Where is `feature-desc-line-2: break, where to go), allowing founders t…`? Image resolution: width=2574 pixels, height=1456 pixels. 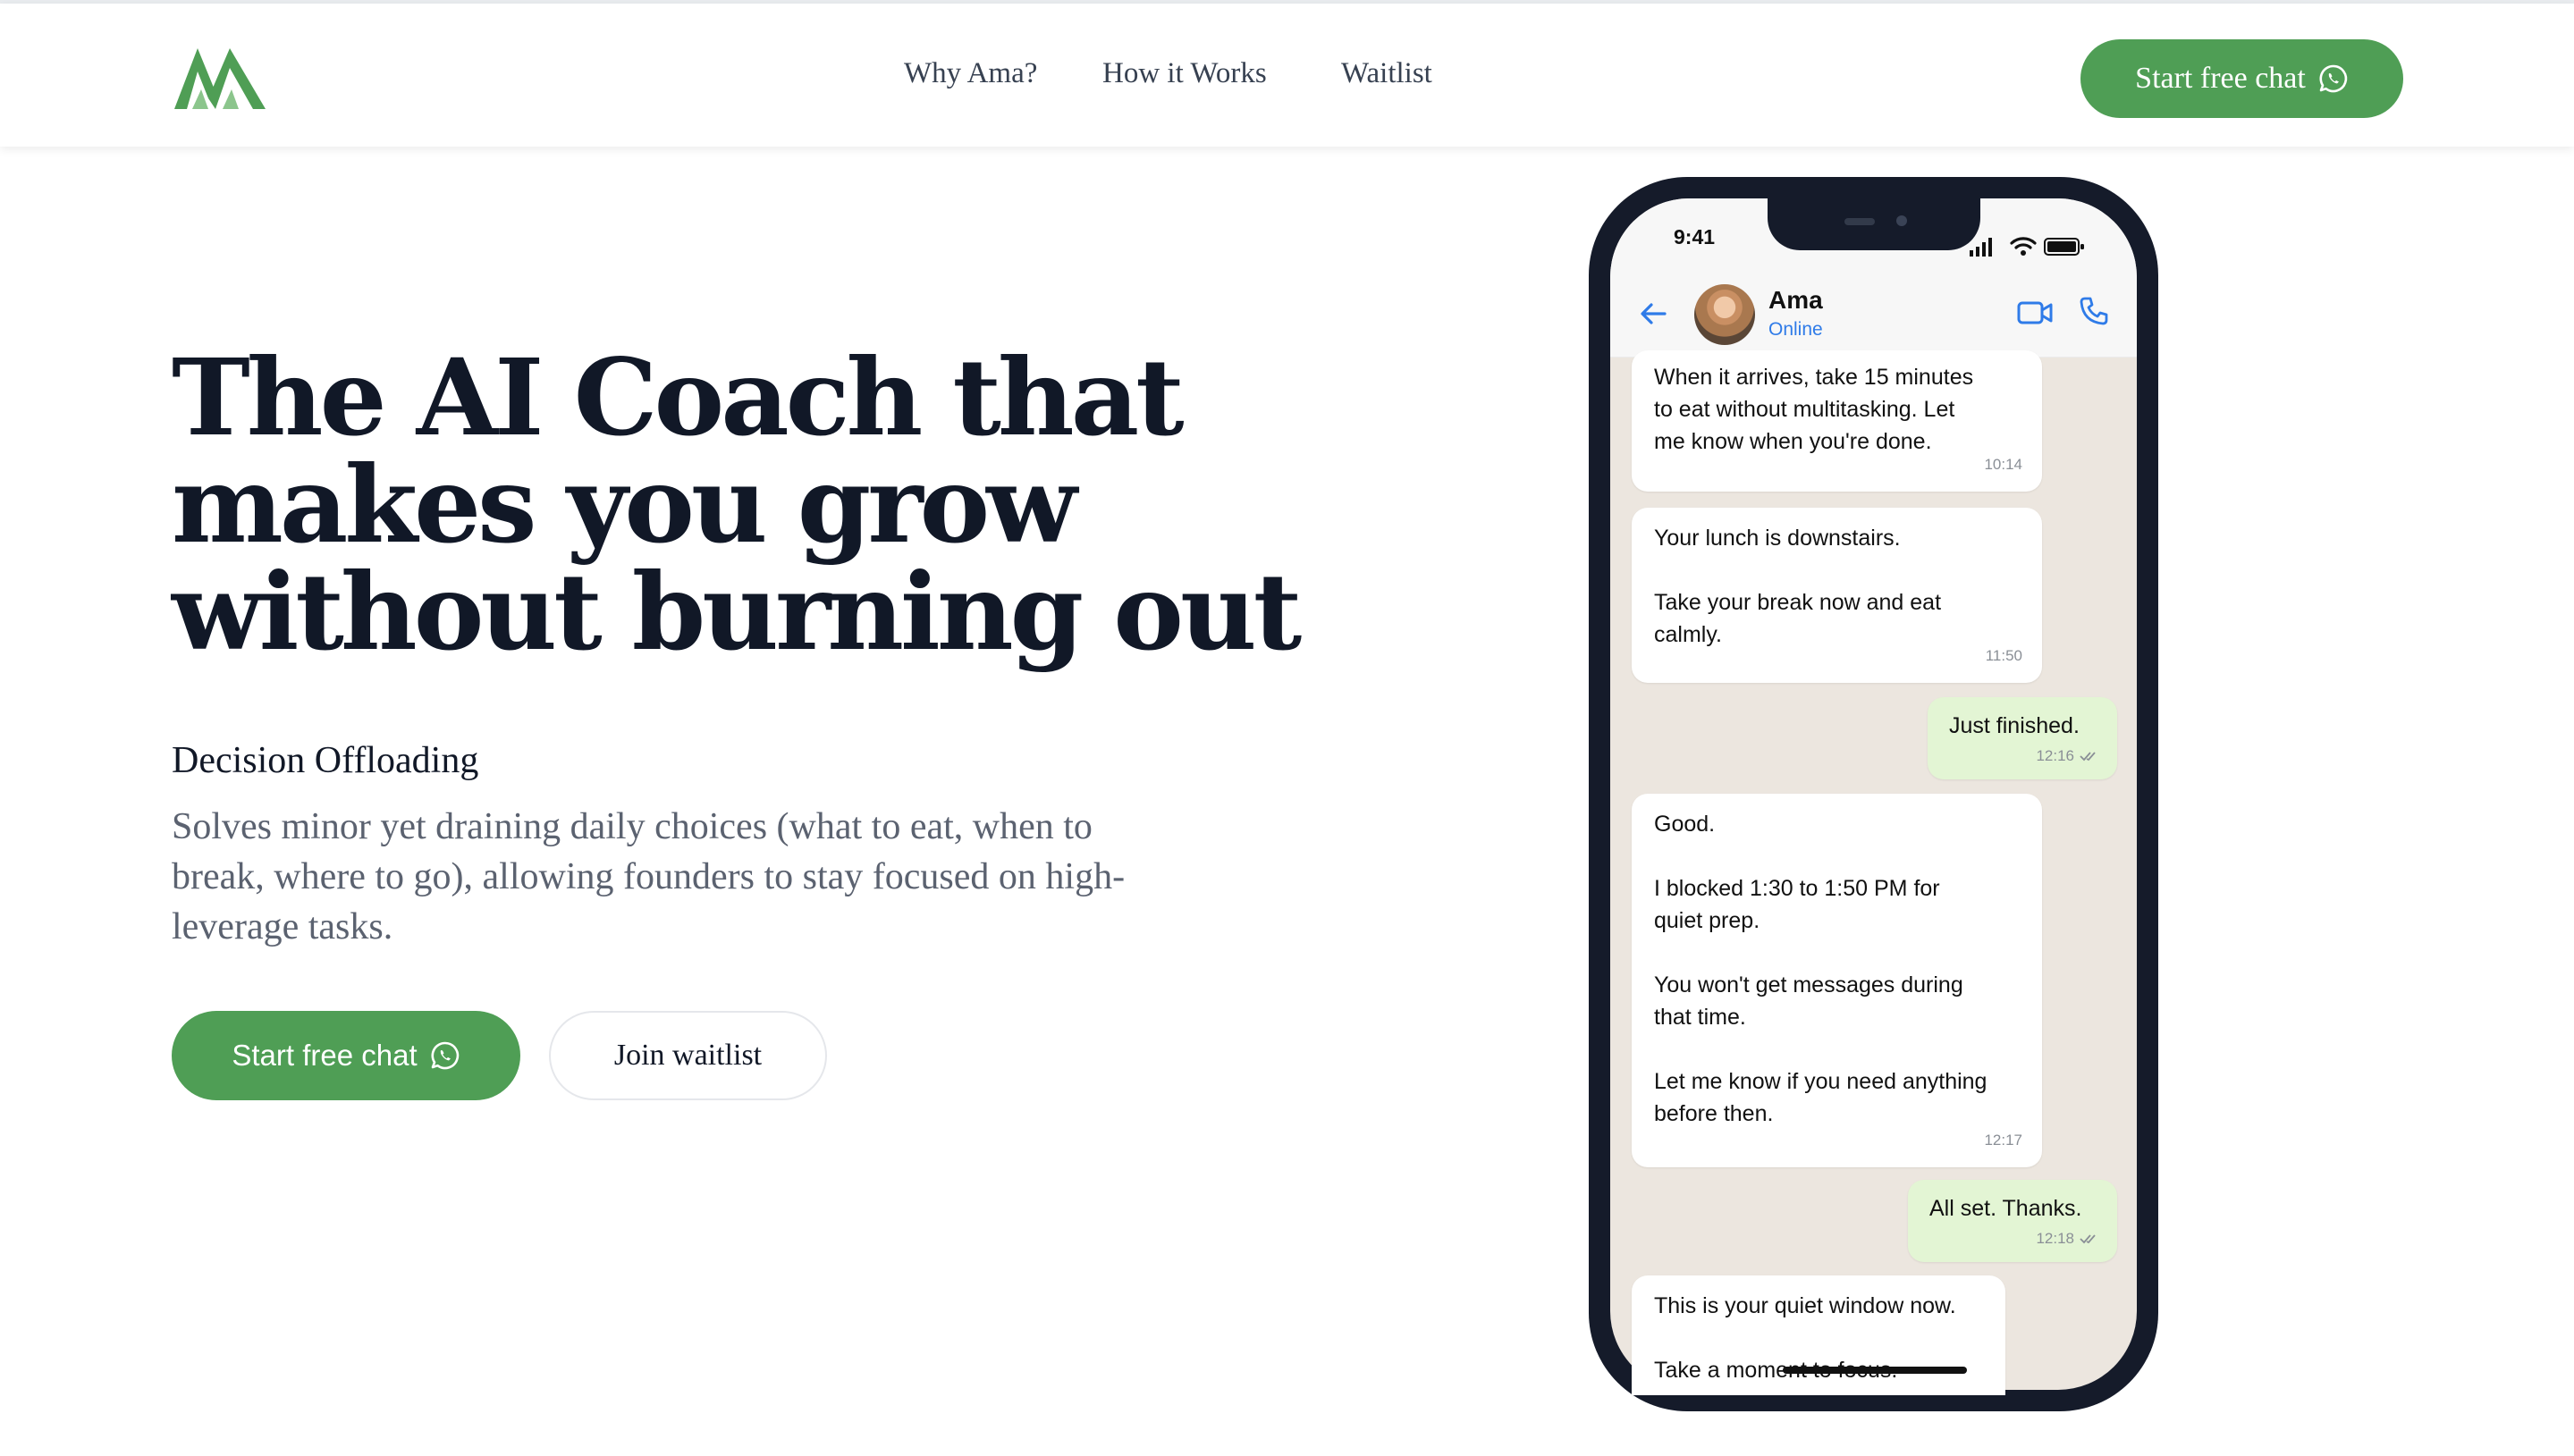 feature-desc-line-2: break, where to go), allowing founders t… is located at coordinates (649, 877).